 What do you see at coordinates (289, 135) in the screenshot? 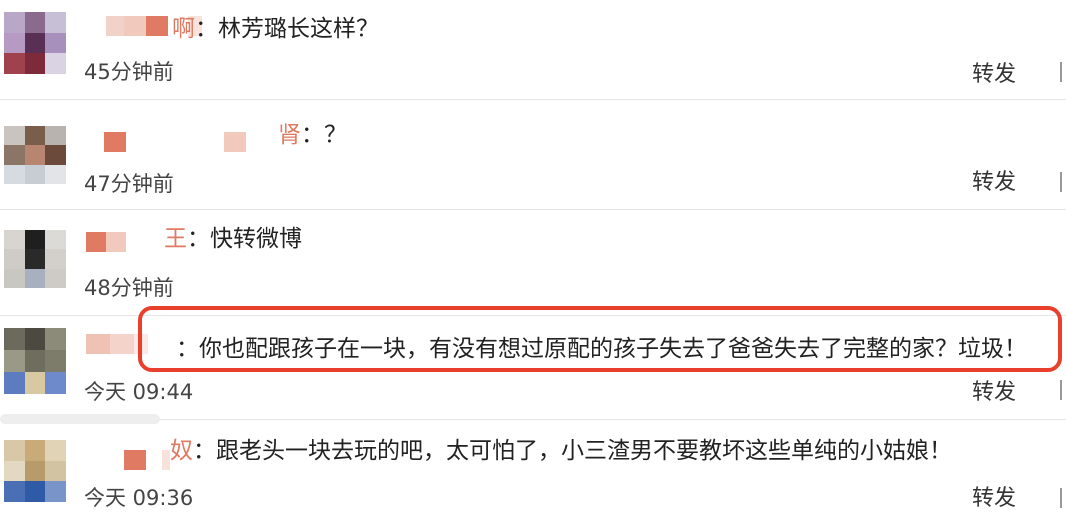
I see `username-suffix: 肾` at bounding box center [289, 135].